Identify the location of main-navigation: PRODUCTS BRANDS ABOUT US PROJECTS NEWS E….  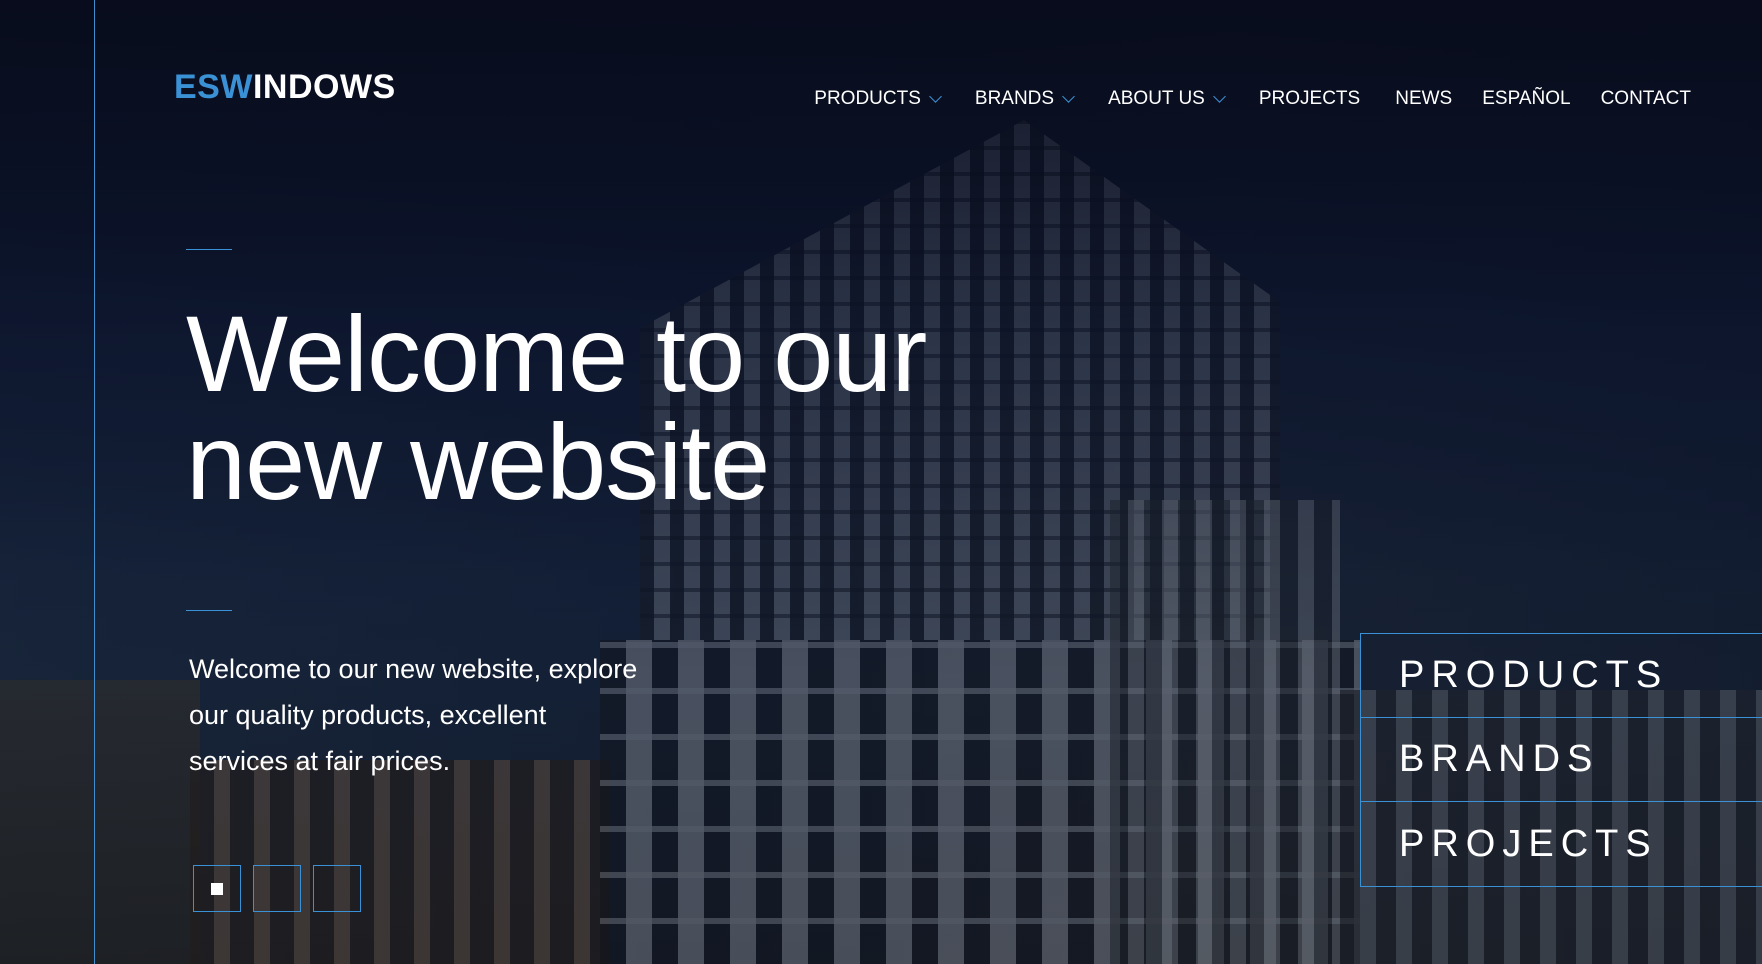
(1252, 99).